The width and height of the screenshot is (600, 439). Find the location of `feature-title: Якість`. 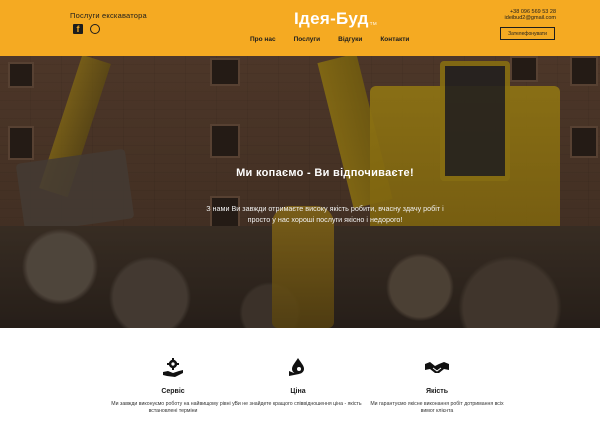

feature-title: Якість is located at coordinates (437, 391).